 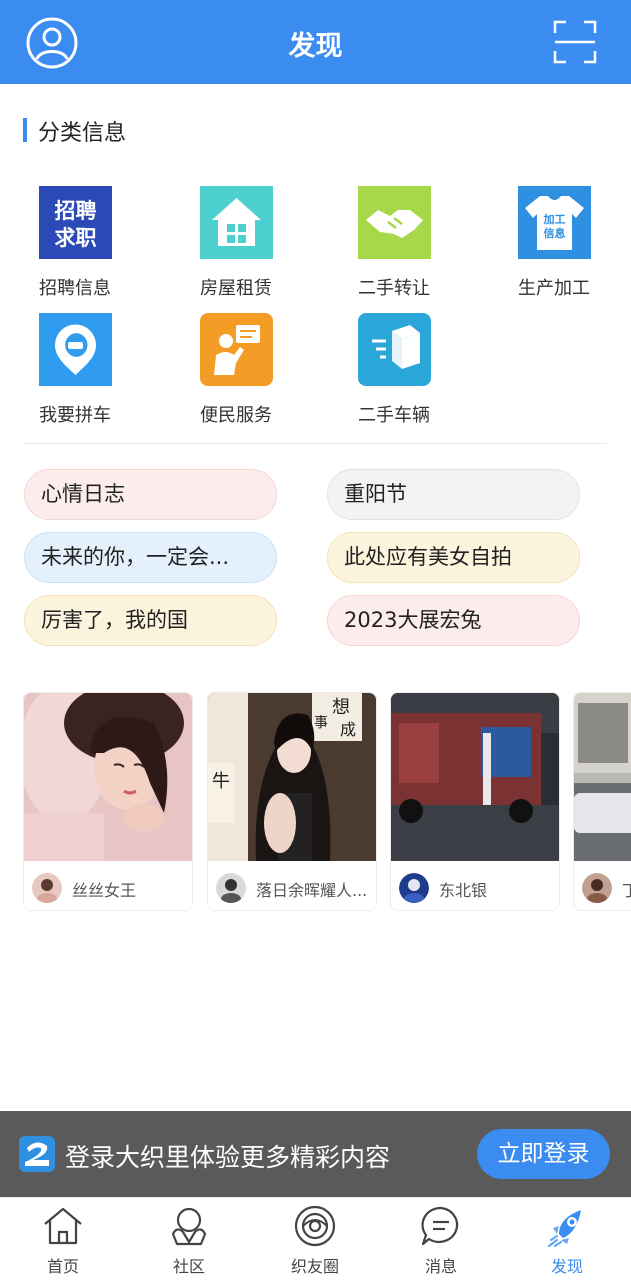 What do you see at coordinates (150, 494) in the screenshot?
I see `topic-pill: 心情日志` at bounding box center [150, 494].